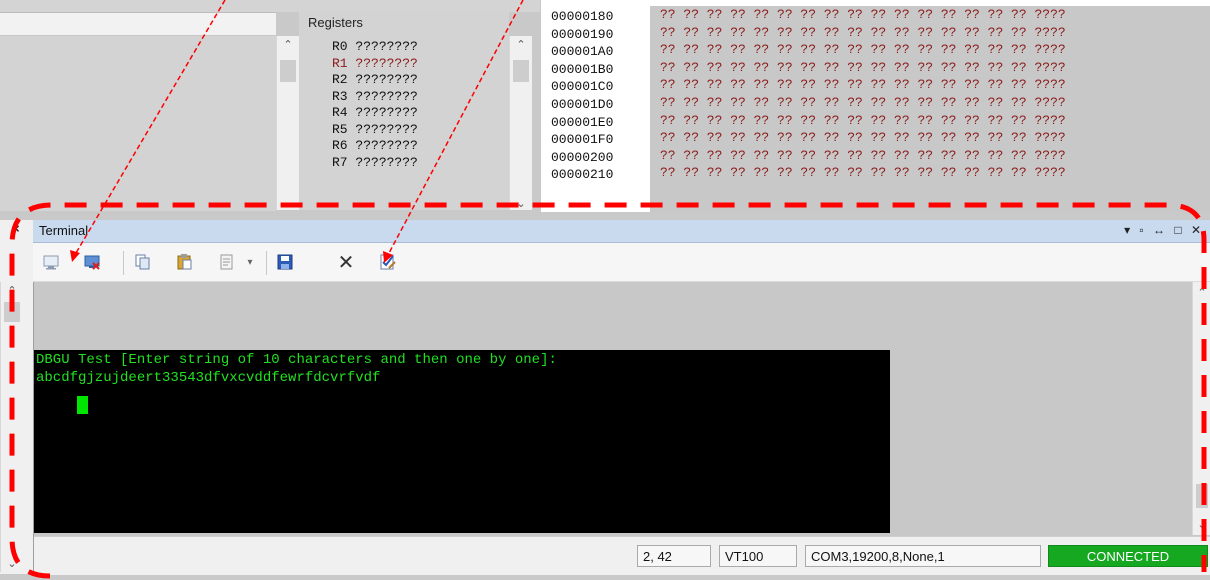 This screenshot has height=580, width=1210. Describe the element at coordinates (231, 256) in the screenshot. I see `arrow-heads` at that location.